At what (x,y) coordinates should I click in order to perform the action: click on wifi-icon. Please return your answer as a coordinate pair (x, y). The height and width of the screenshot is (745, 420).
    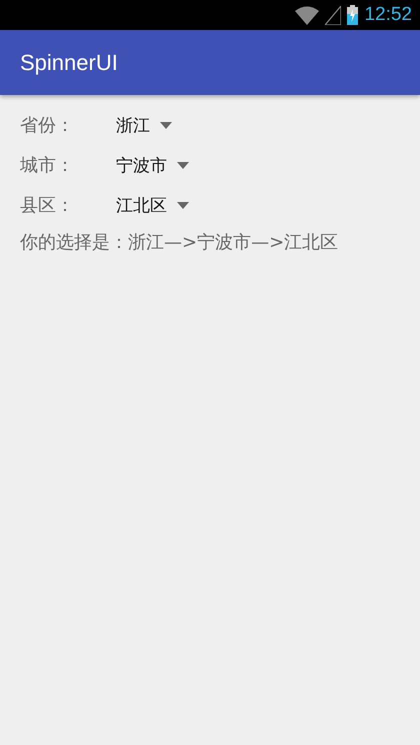
    Looking at the image, I should click on (307, 15).